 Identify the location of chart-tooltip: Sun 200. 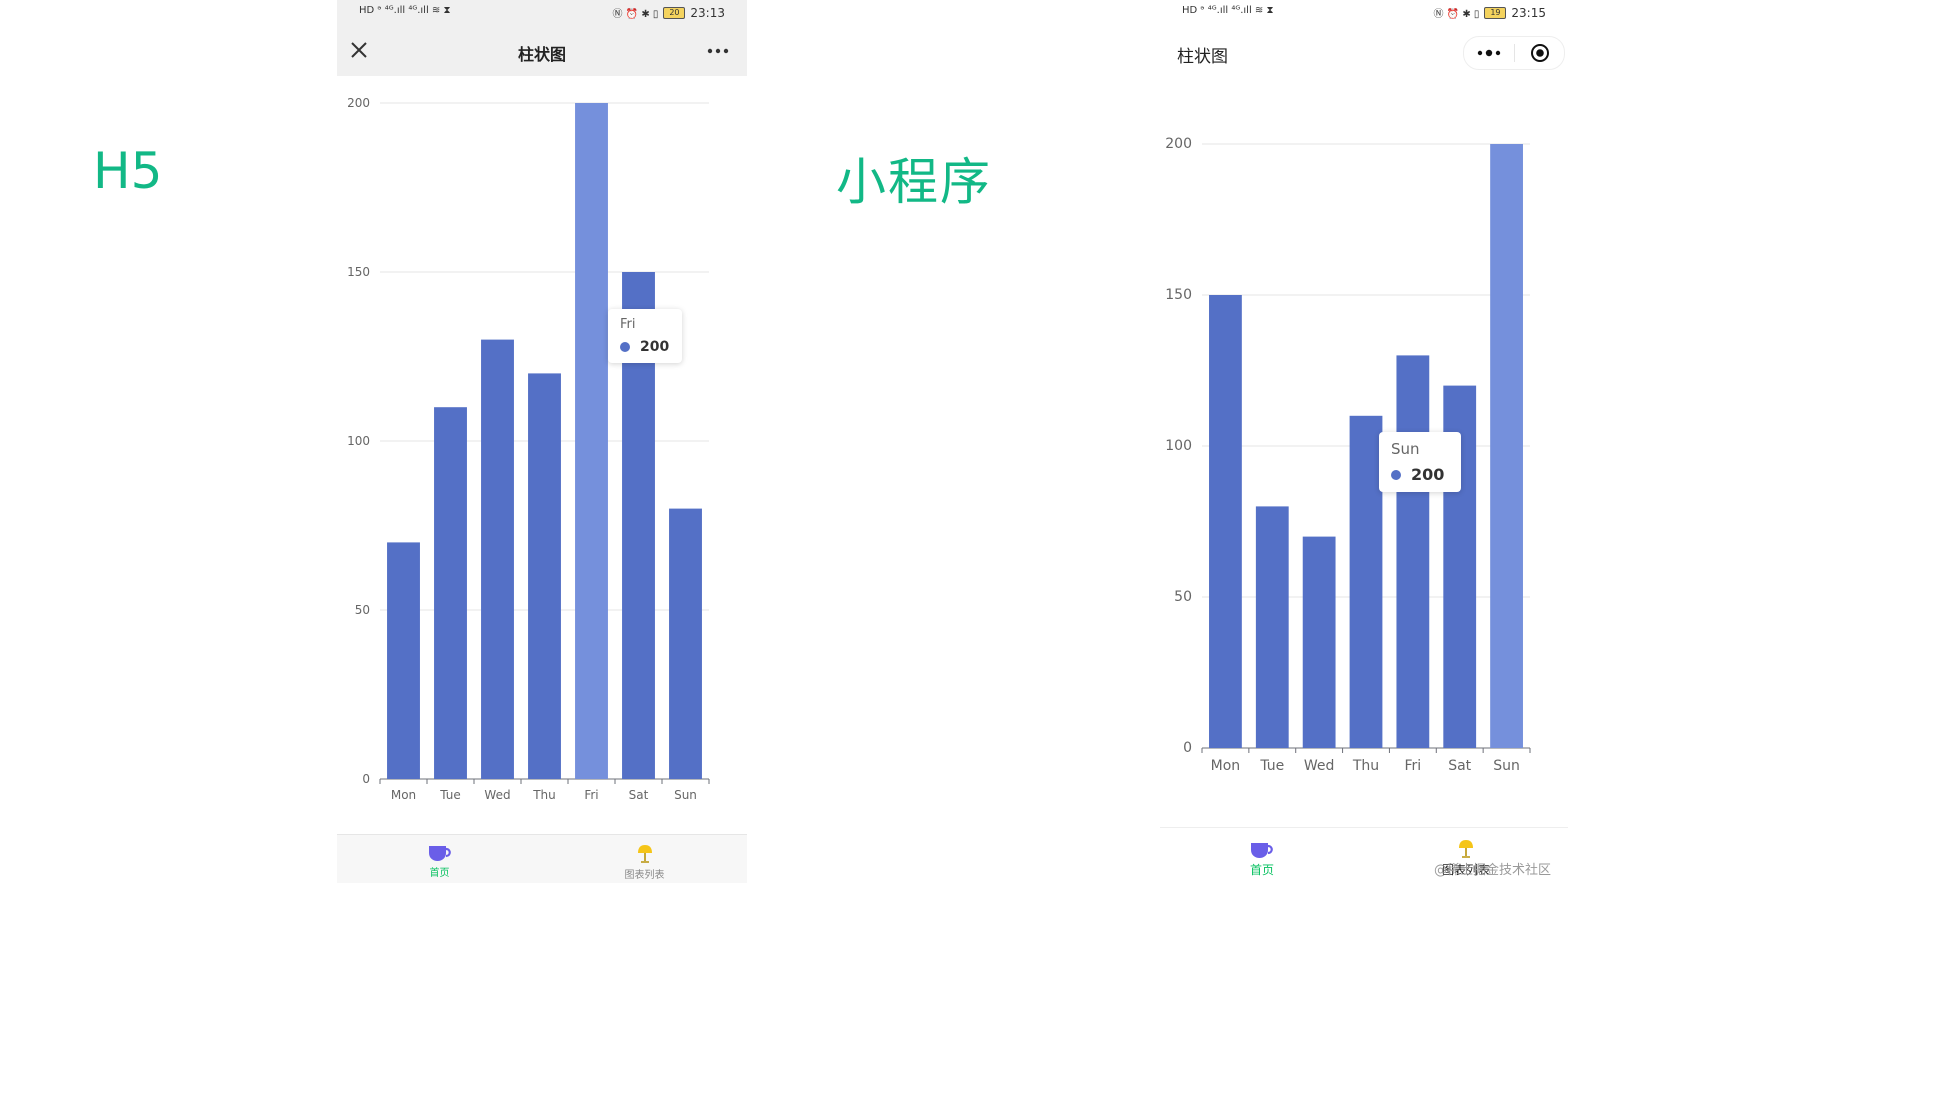
(1420, 462).